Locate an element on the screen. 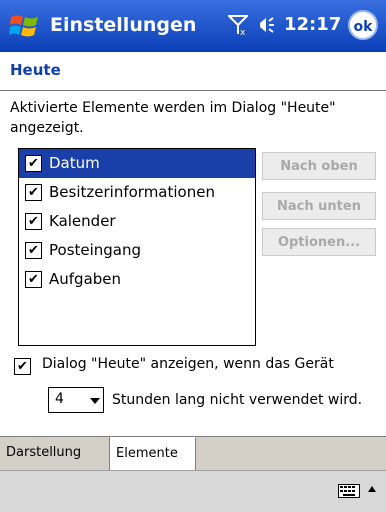  menu-bar is located at coordinates (193, 491).